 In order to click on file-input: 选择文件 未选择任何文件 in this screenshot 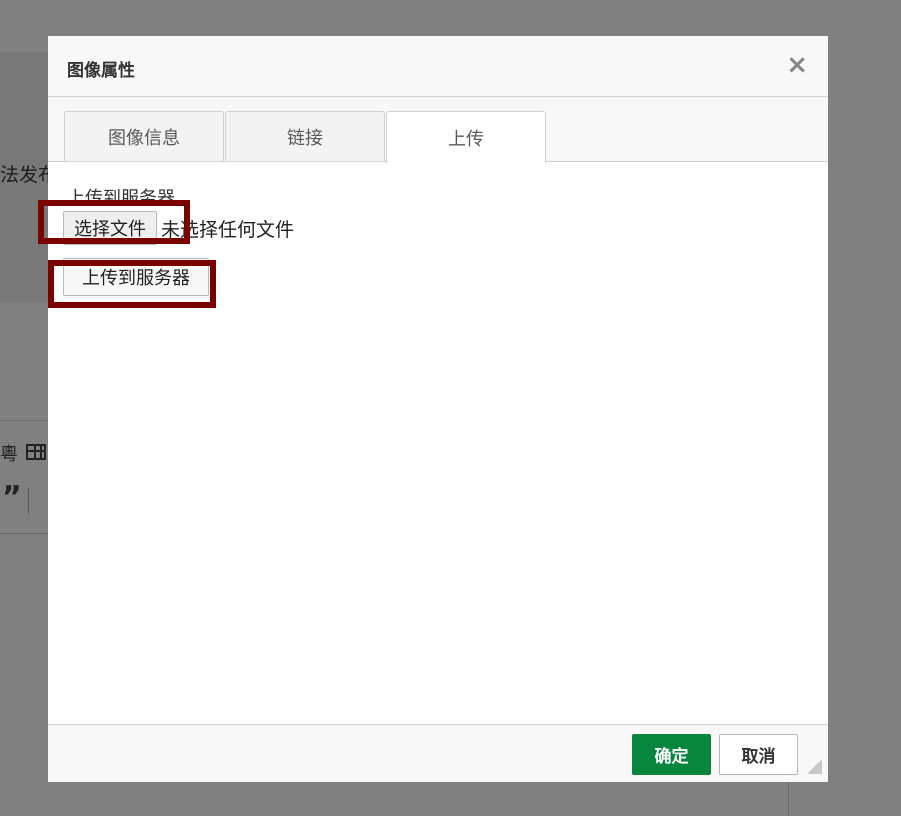, I will do `click(178, 228)`.